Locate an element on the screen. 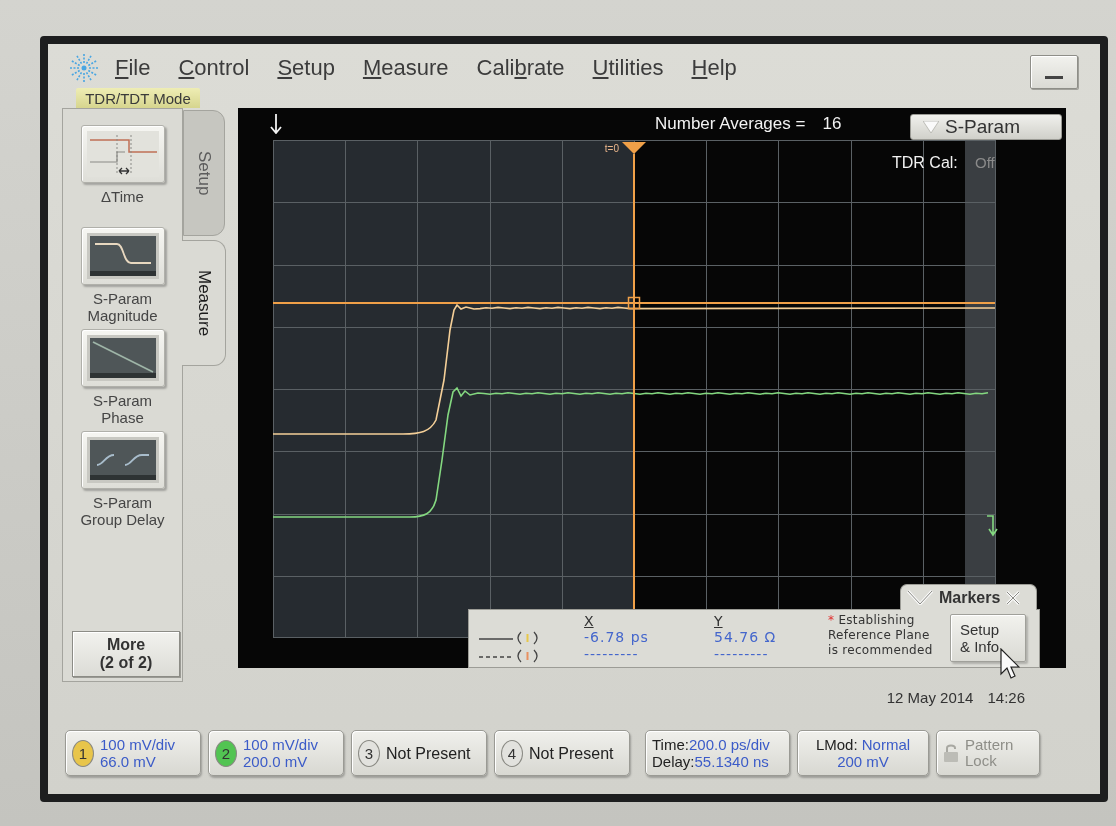  step-curve-icon is located at coordinates (122, 256).